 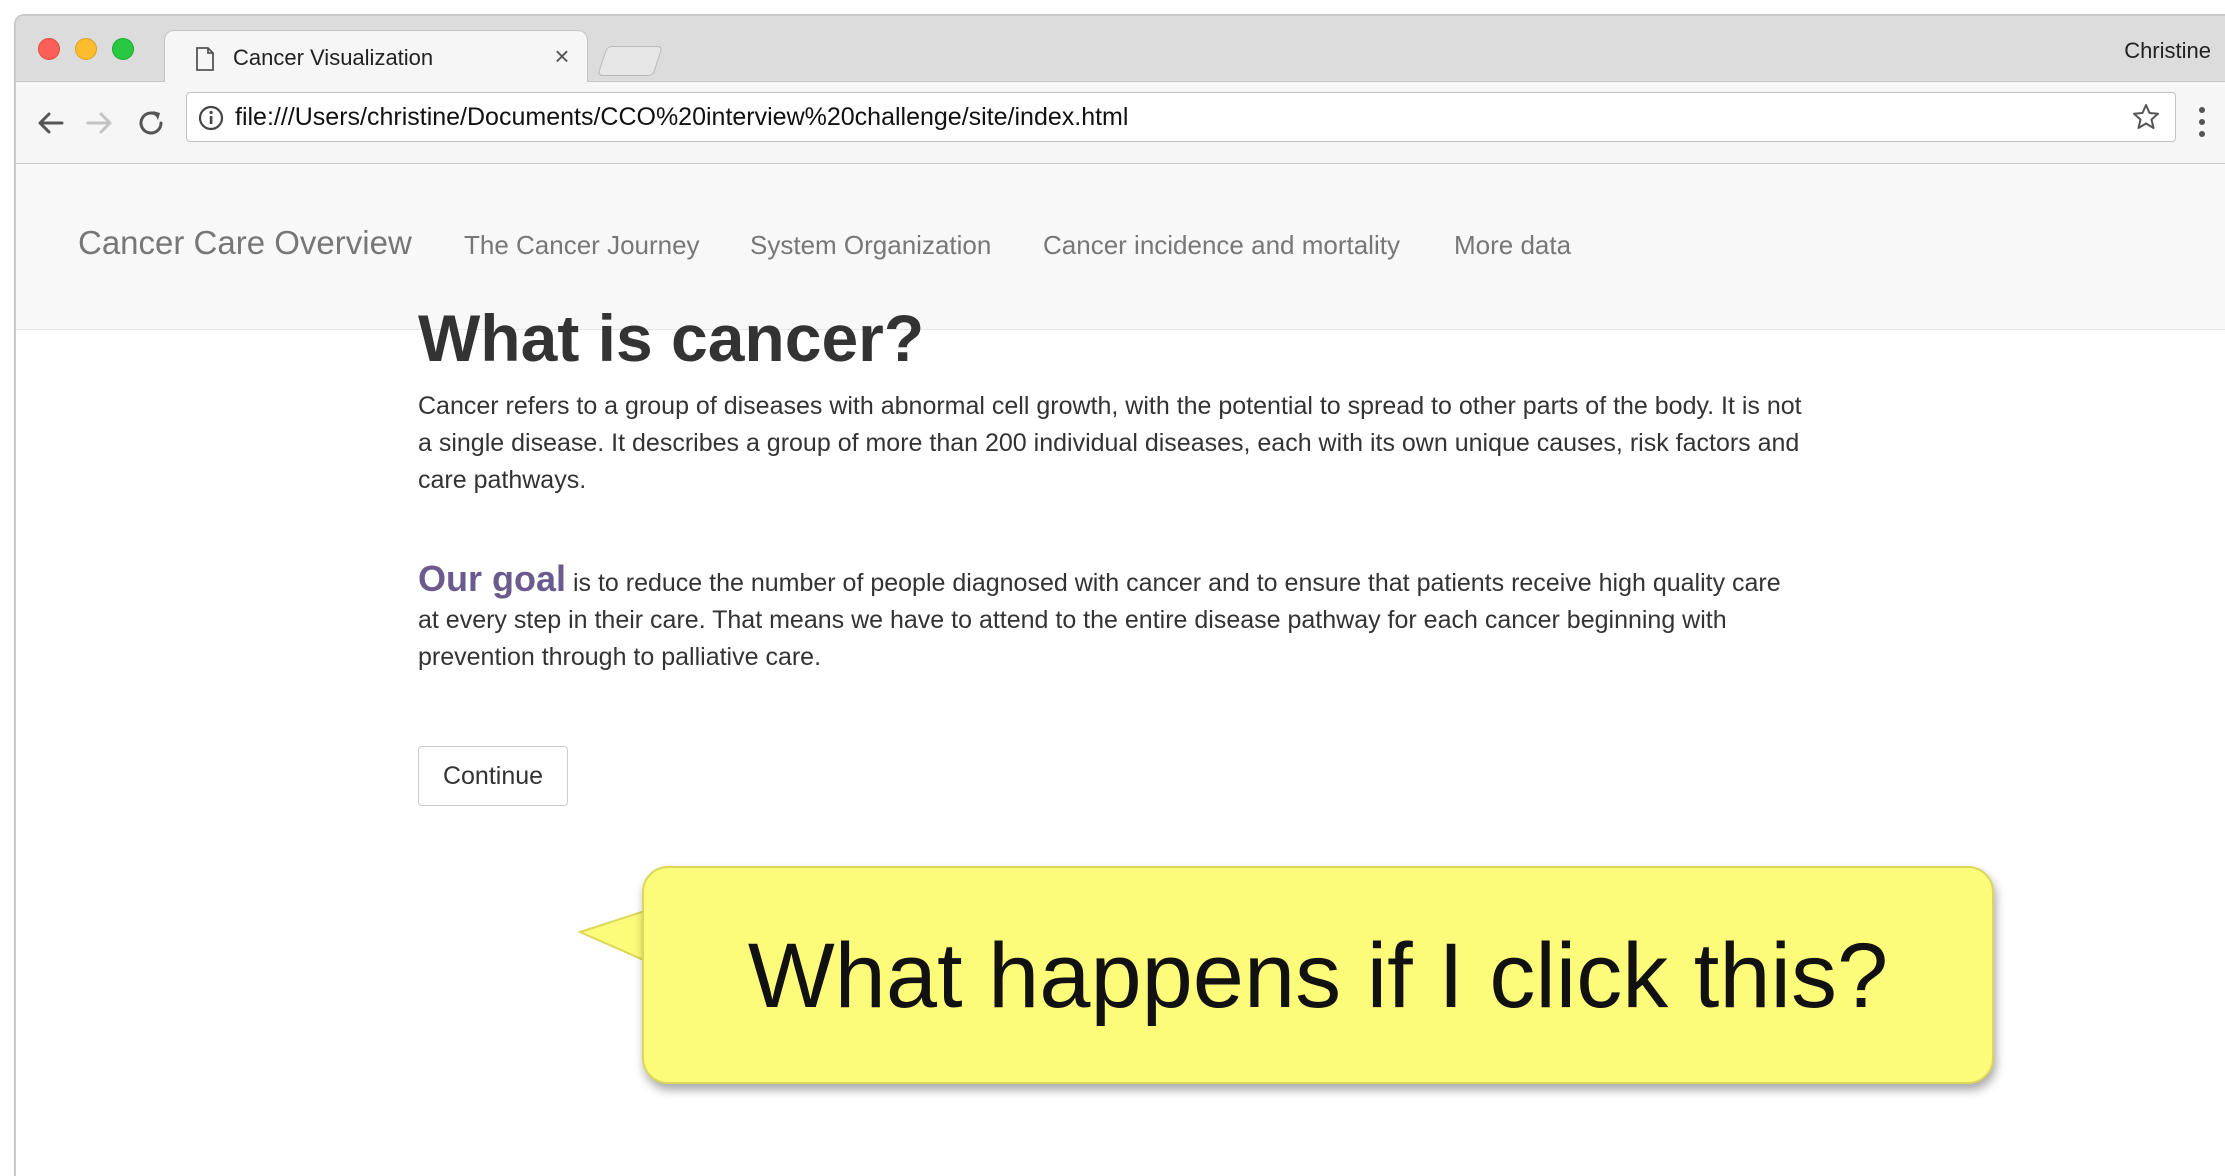 I want to click on page-title: What is cancer?, so click(x=671, y=338).